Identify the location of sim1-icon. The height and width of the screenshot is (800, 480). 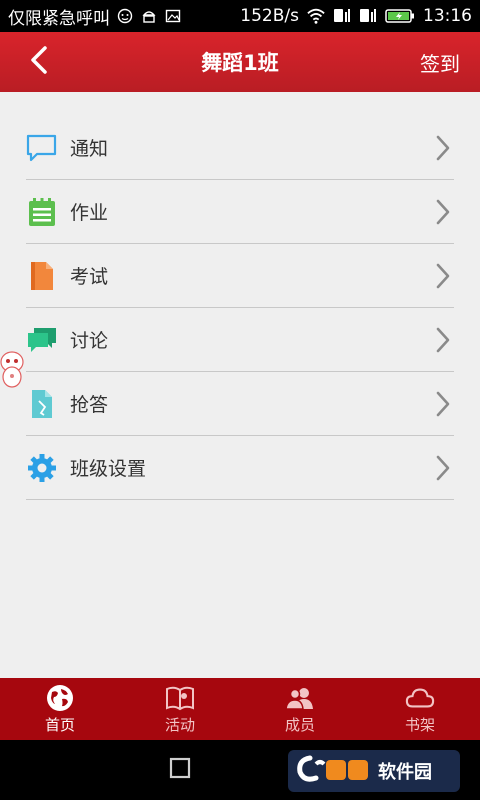
(342, 16).